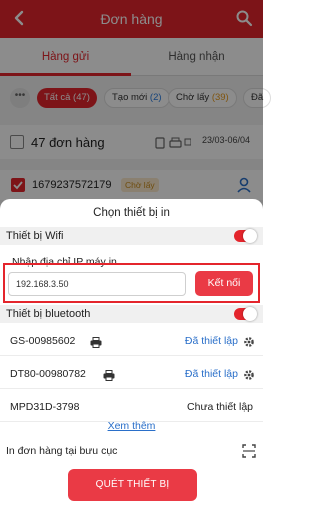 The width and height of the screenshot is (320, 512). I want to click on bluetooth-toggle, so click(245, 314).